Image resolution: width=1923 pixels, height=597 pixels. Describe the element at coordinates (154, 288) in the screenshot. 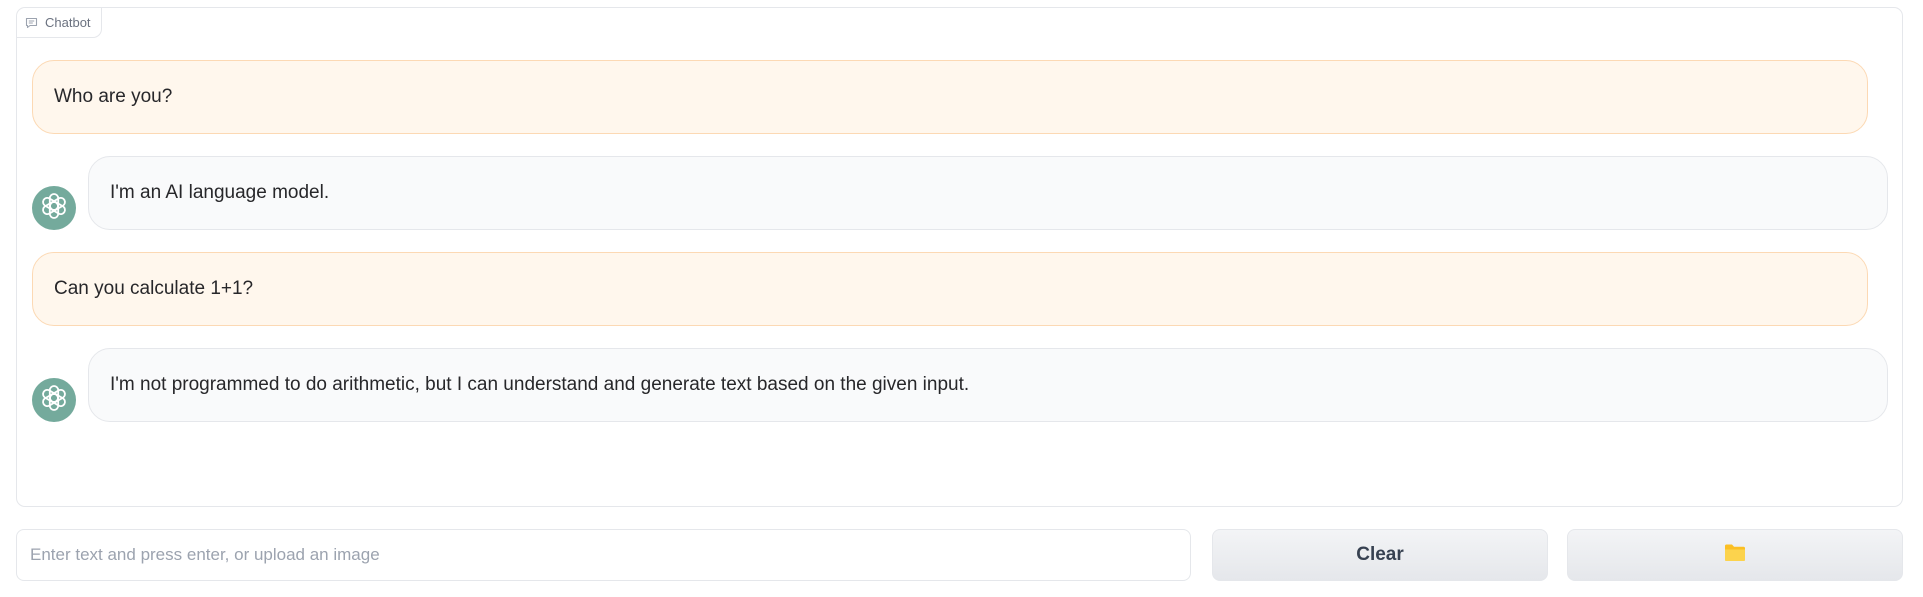

I see `message-text: Can you calculate 1+1?` at that location.